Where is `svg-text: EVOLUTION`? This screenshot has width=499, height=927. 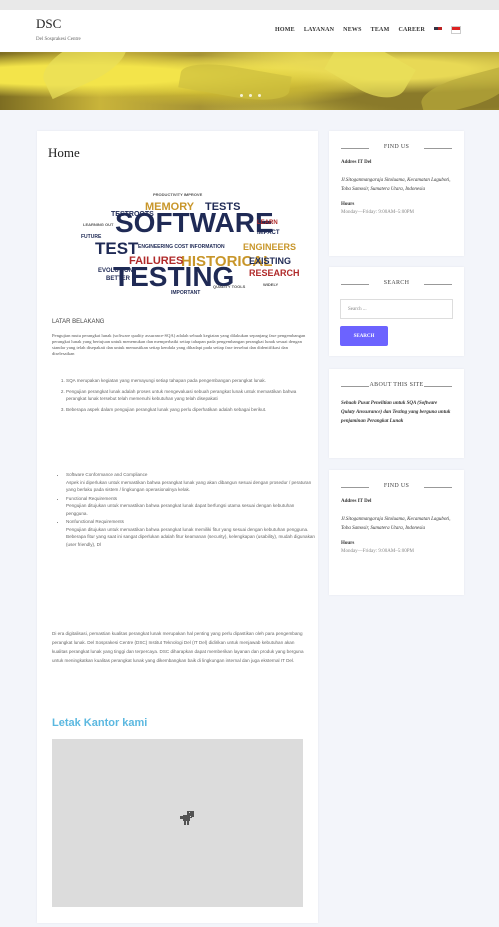
svg-text: EVOLUTION is located at coordinates (115, 271).